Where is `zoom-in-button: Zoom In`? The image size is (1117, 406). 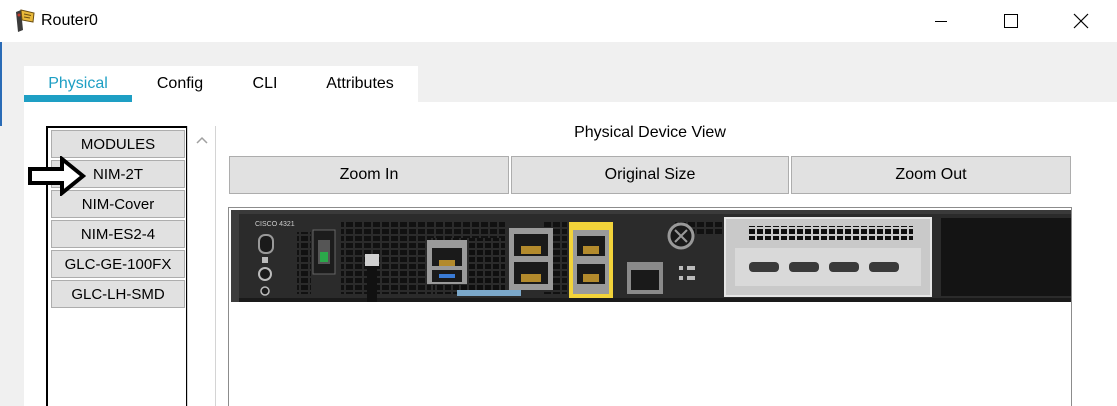
zoom-in-button: Zoom In is located at coordinates (369, 175).